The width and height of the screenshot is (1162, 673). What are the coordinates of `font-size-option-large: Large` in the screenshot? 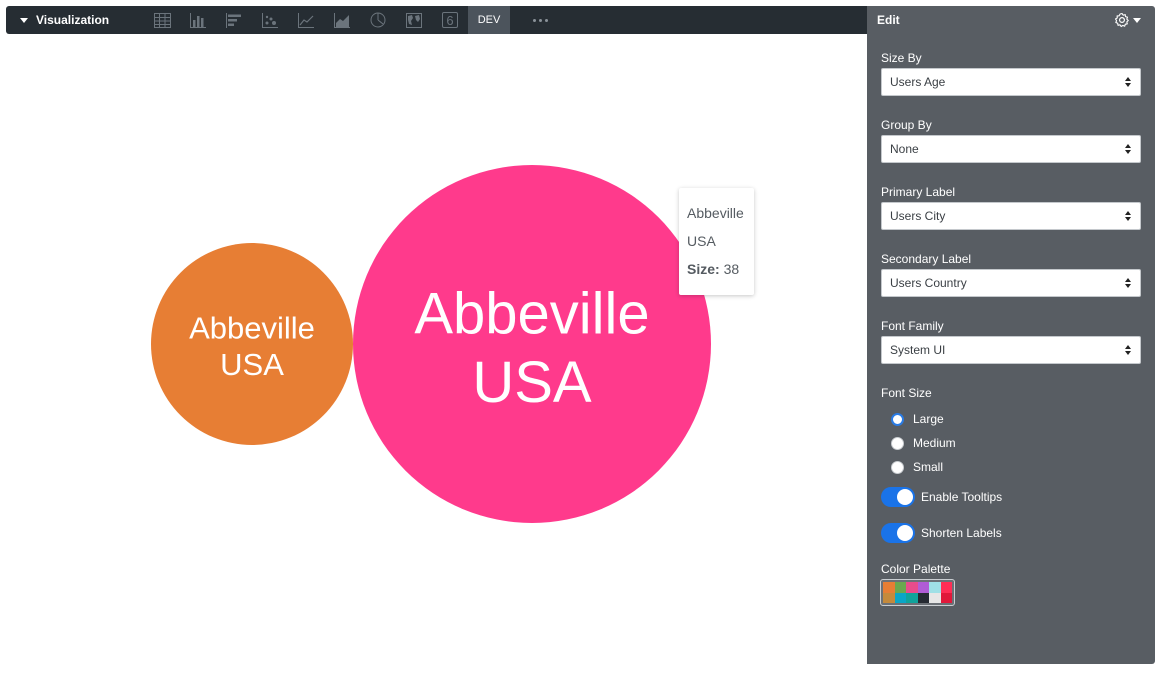 It's located at (917, 419).